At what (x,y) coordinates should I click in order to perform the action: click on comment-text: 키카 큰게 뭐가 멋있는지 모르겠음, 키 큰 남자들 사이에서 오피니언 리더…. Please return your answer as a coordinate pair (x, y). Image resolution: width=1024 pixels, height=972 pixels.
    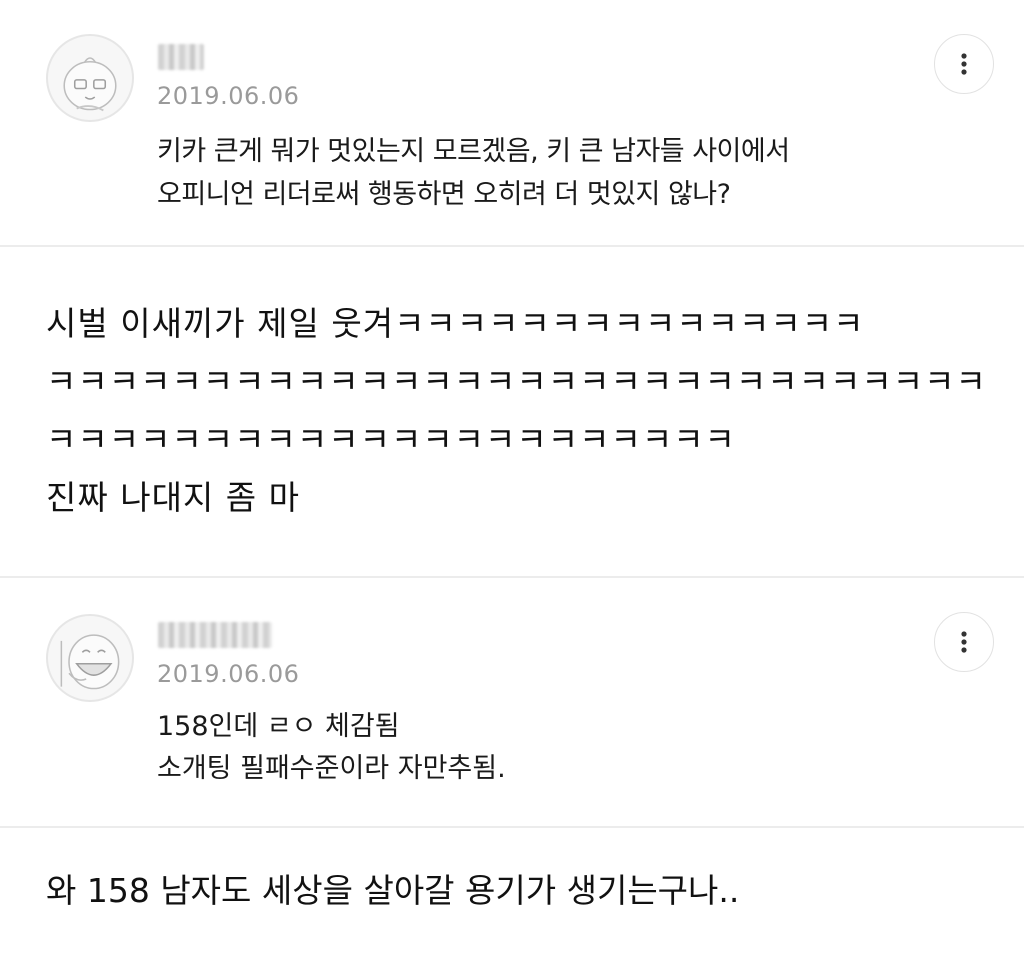
    Looking at the image, I should click on (473, 173).